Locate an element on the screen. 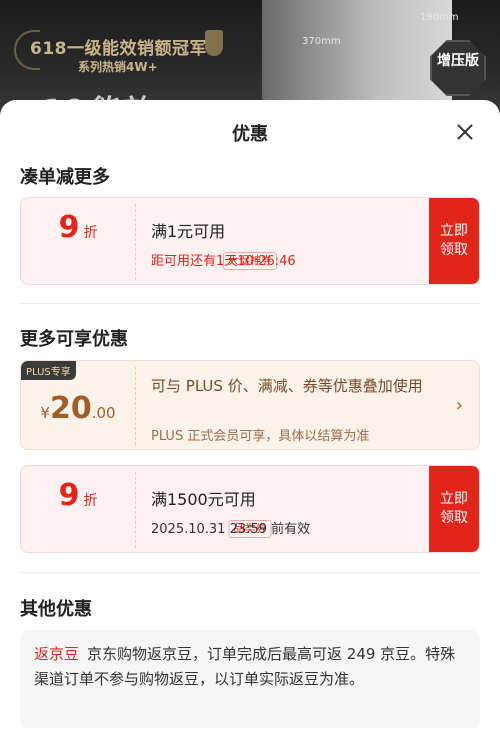 The height and width of the screenshot is (735, 500). coupon-countdown: 距可用还有1天10:26:46 is located at coordinates (223, 261).